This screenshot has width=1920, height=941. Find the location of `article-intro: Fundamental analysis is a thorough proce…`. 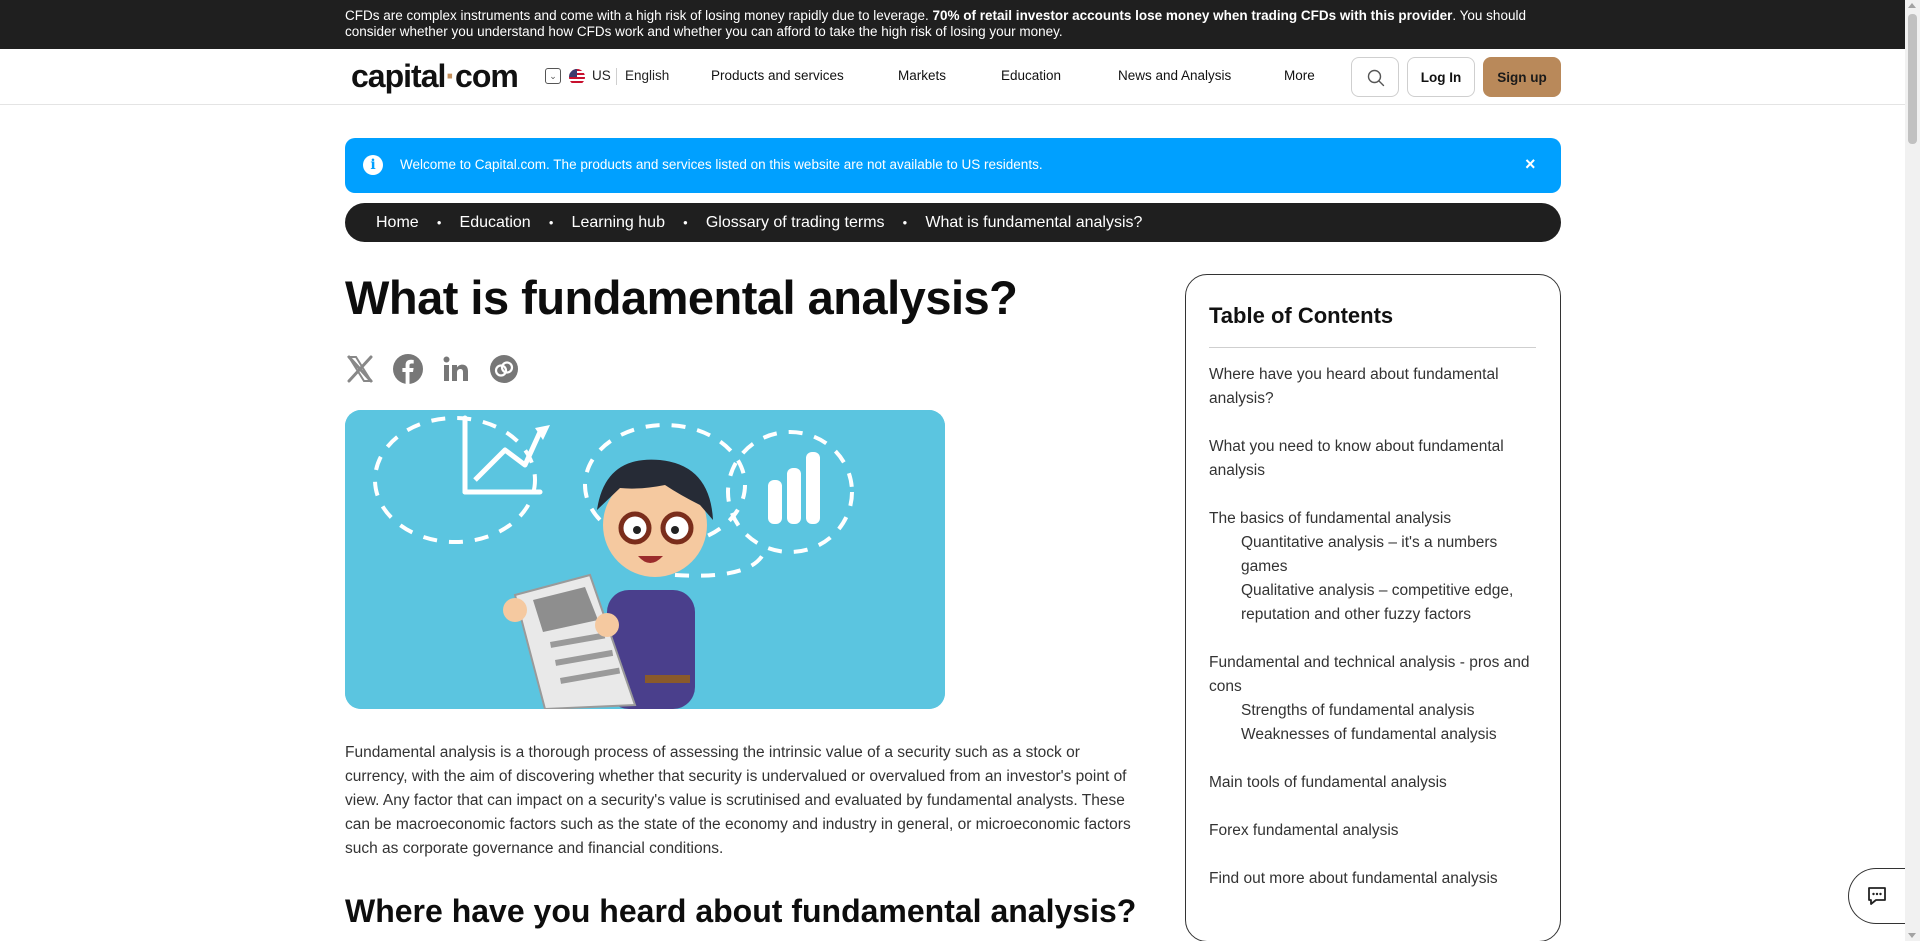

article-intro: Fundamental analysis is a thorough proce… is located at coordinates (738, 800).